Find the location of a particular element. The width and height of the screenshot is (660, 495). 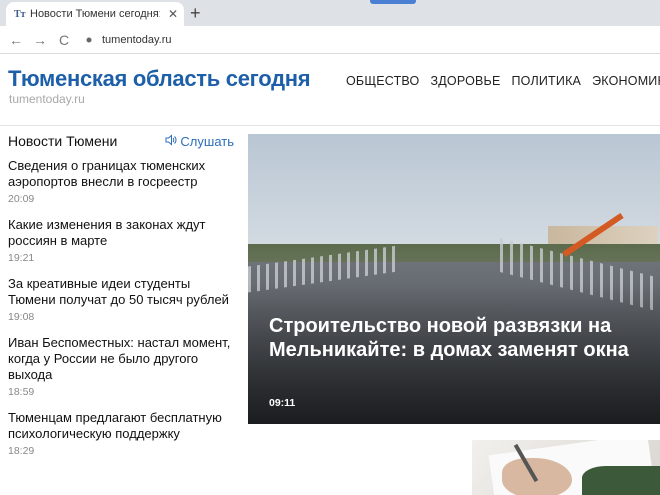

article-thumbnail is located at coordinates (566, 467).